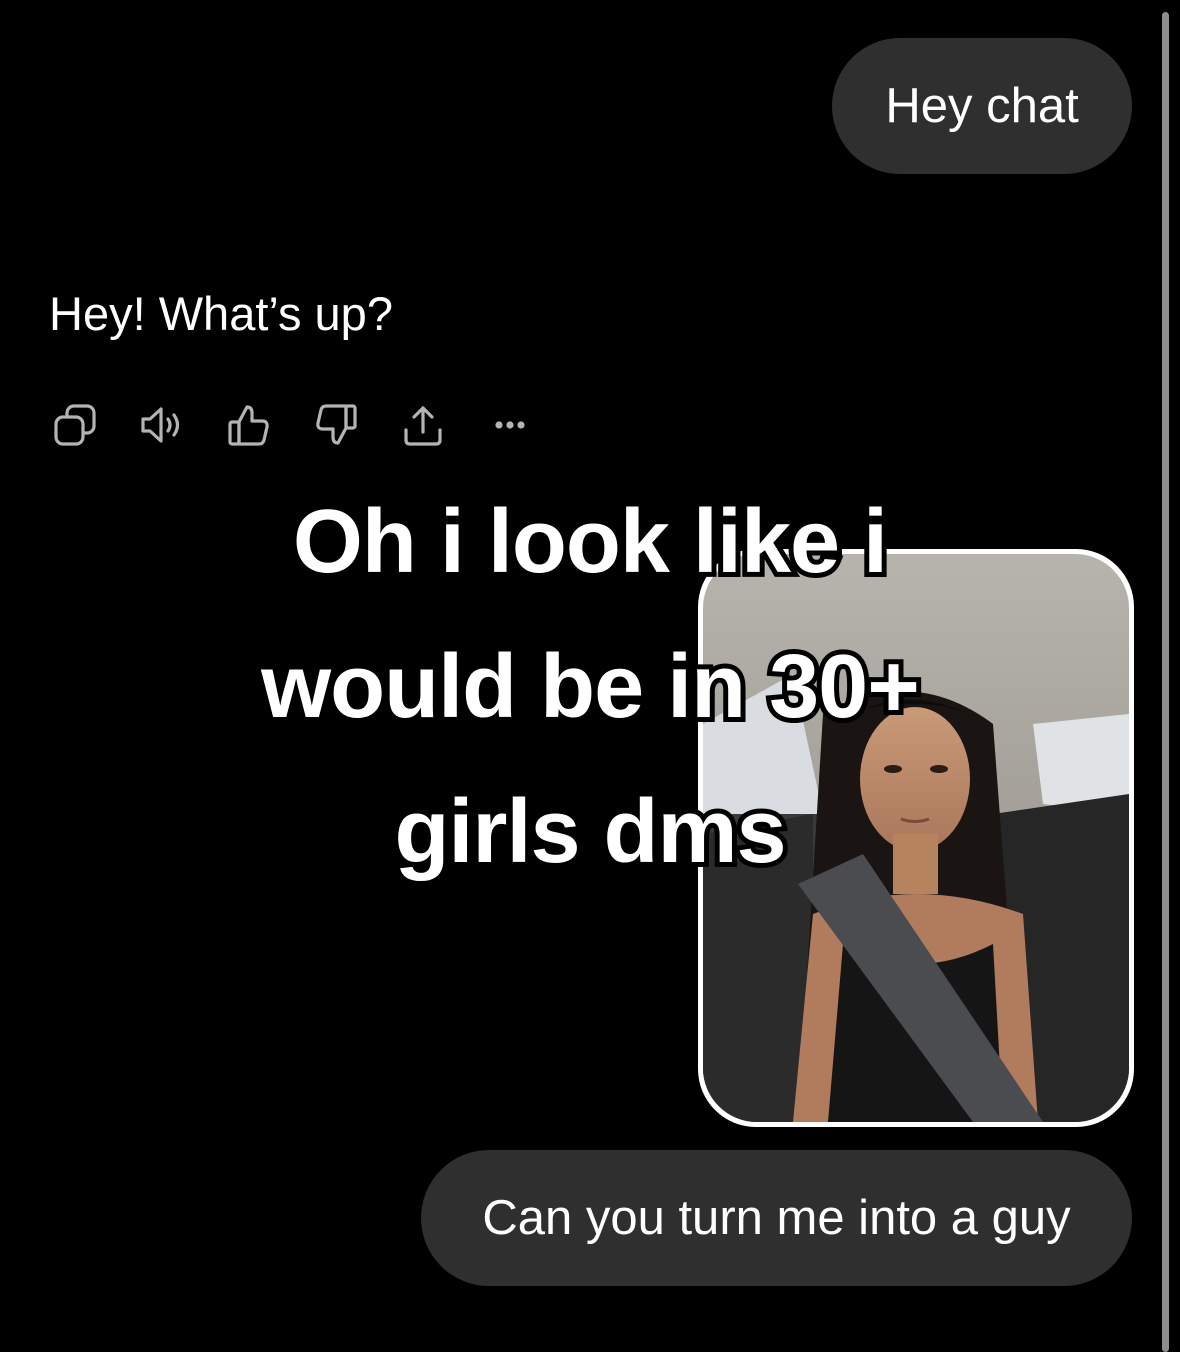 The image size is (1180, 1352). I want to click on thumbs-up-icon, so click(249, 425).